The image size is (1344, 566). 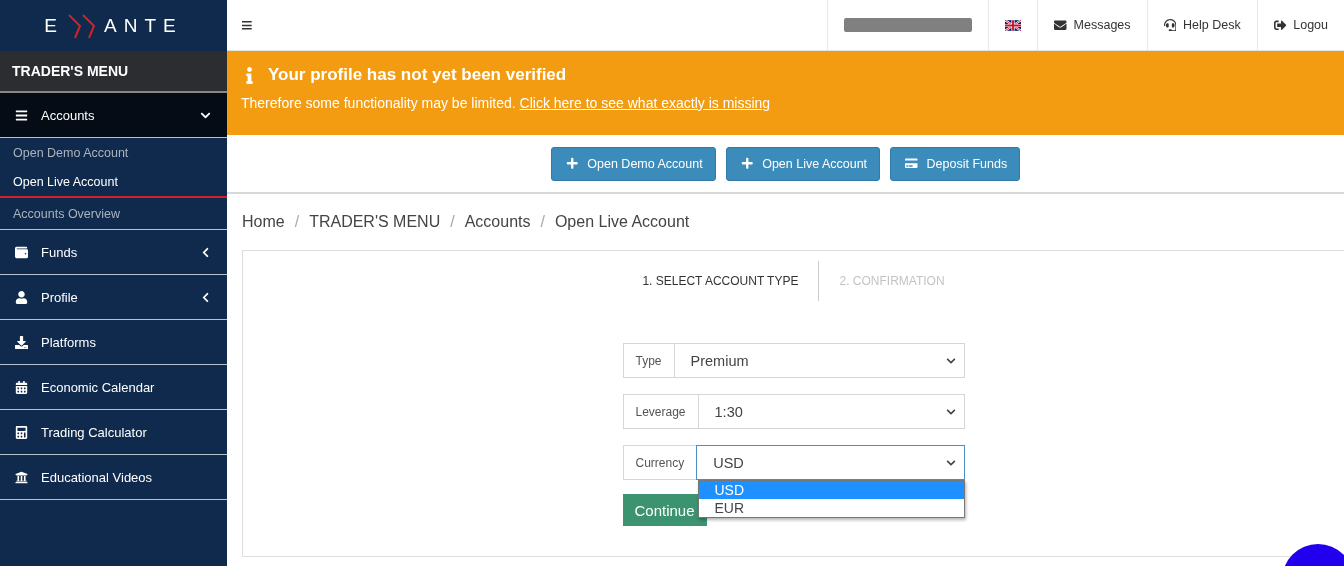 What do you see at coordinates (506, 103) in the screenshot?
I see `banner-text: Therefore some functionality may be limited. Click here to see what exactly is missing` at bounding box center [506, 103].